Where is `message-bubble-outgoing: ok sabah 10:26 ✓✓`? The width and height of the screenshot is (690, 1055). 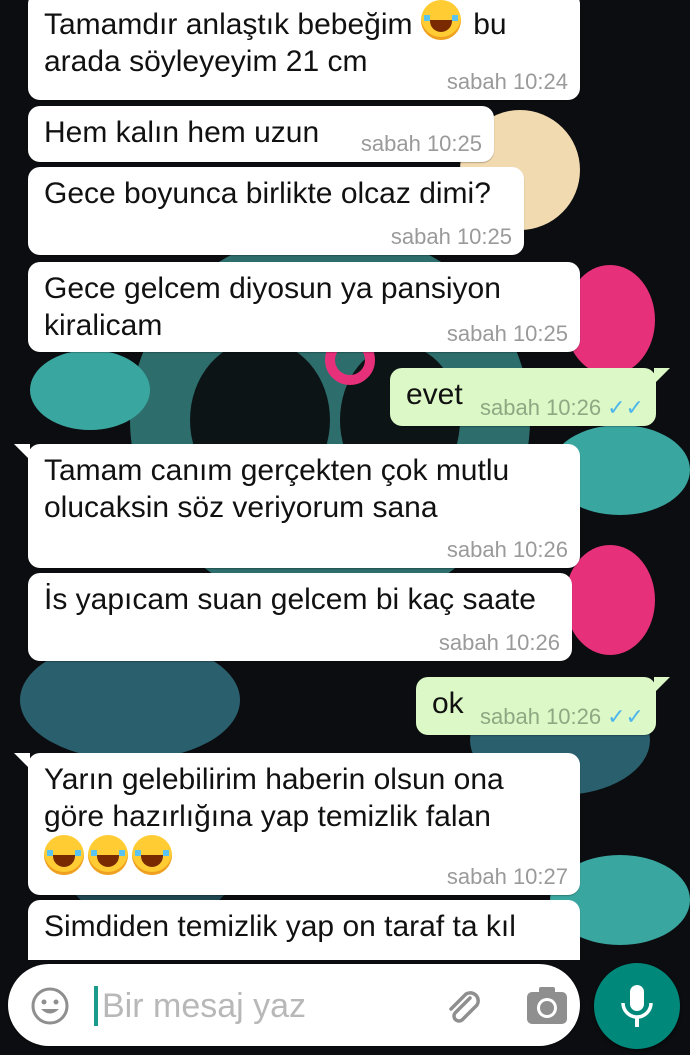
message-bubble-outgoing: ok sabah 10:26 ✓✓ is located at coordinates (543, 706).